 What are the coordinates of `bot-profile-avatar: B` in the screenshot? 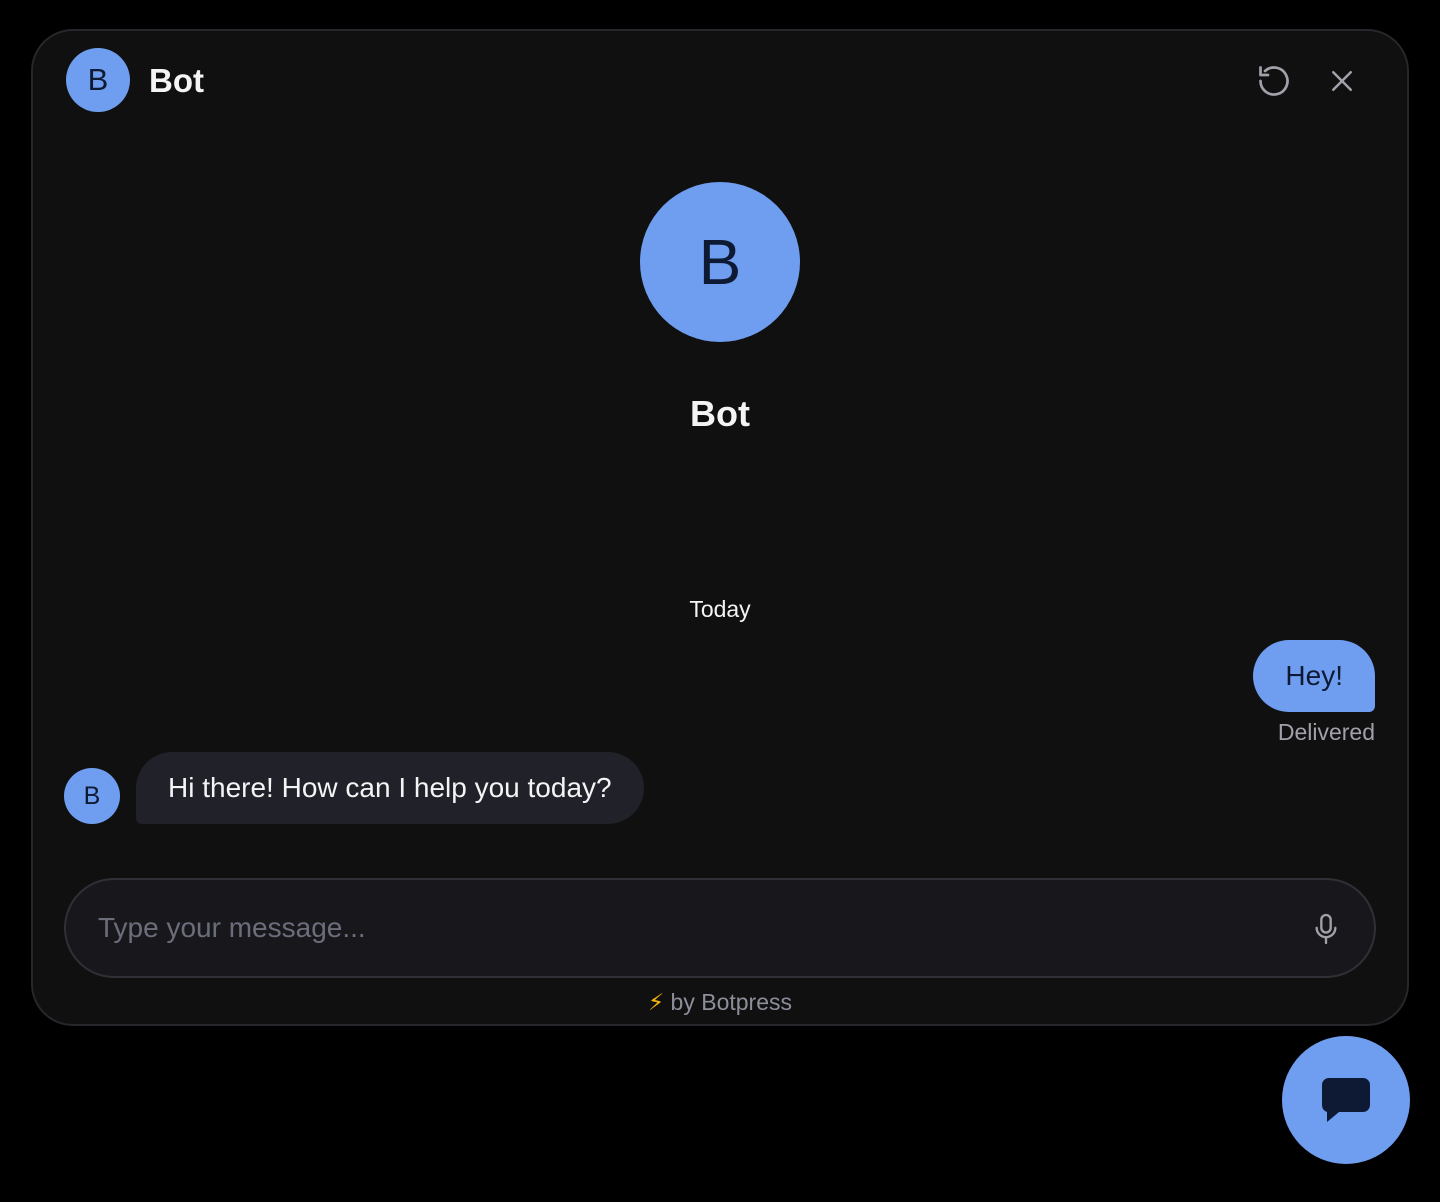 It's located at (720, 262).